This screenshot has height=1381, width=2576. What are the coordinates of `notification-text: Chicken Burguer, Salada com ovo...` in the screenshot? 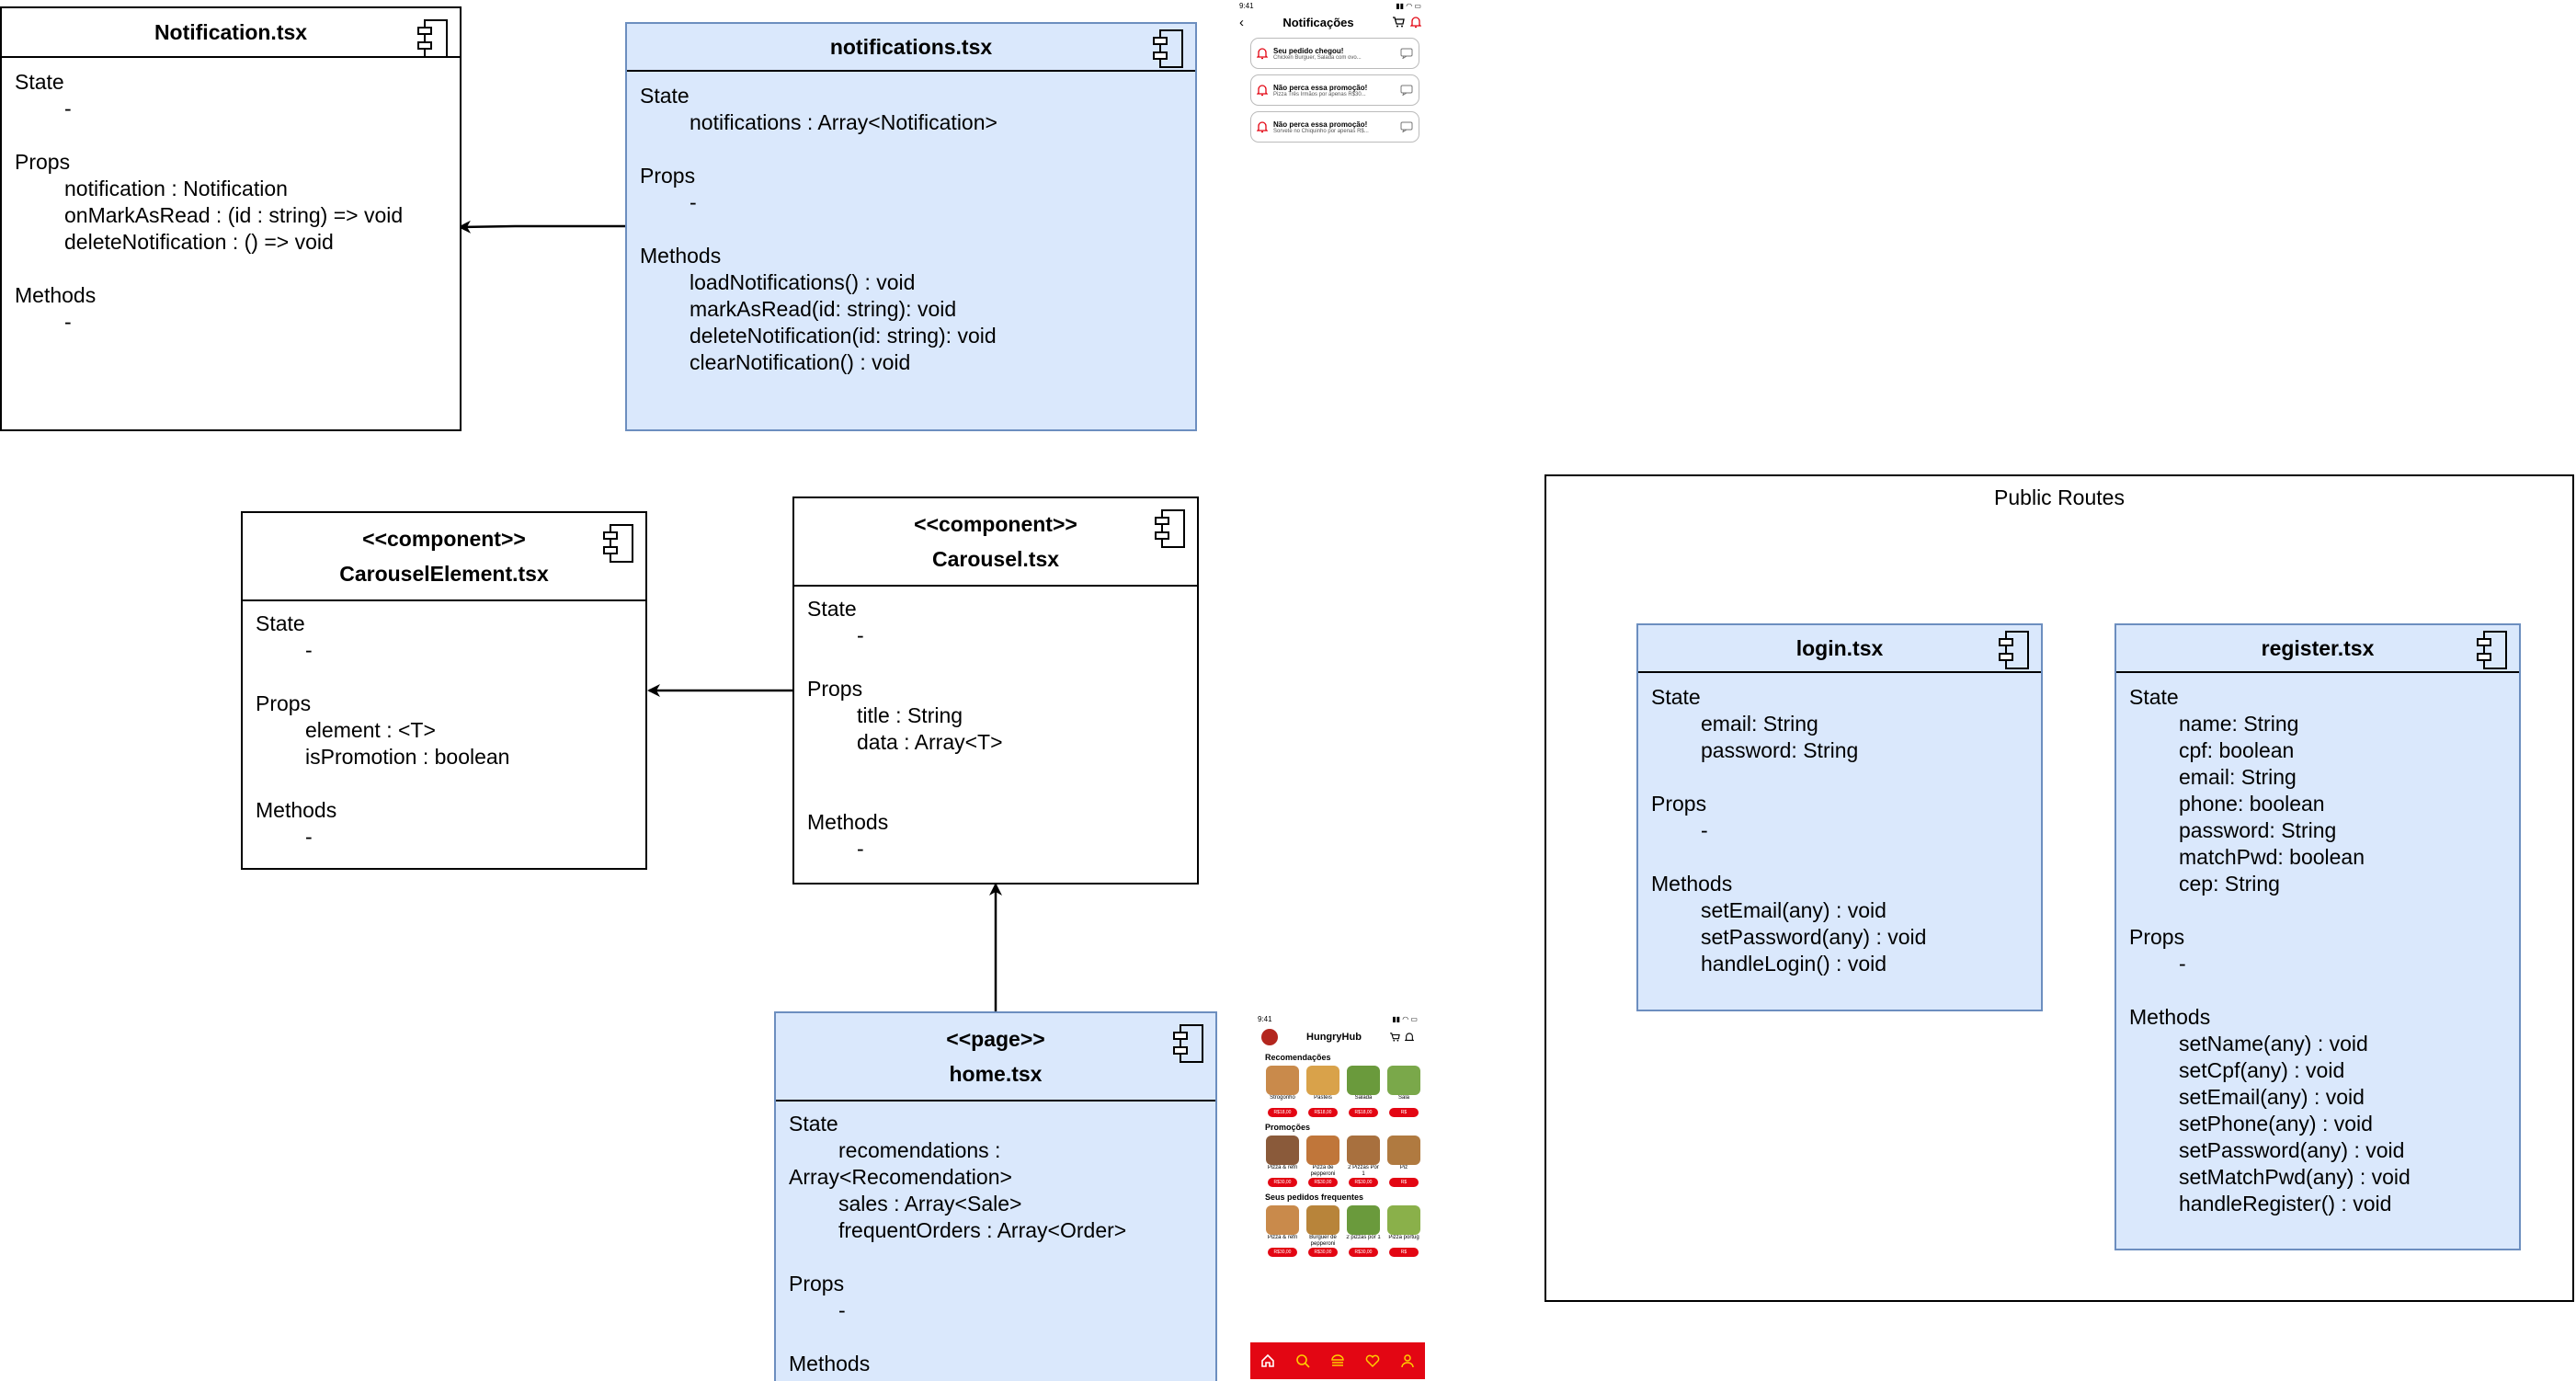 It's located at (1317, 57).